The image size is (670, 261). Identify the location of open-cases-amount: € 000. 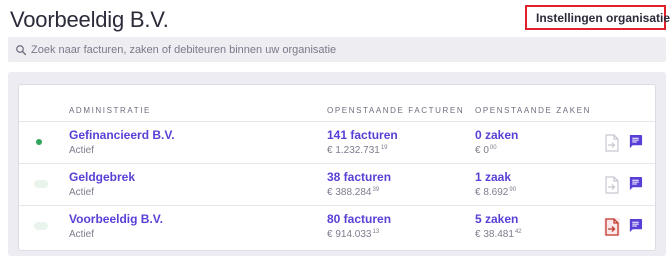
(486, 150).